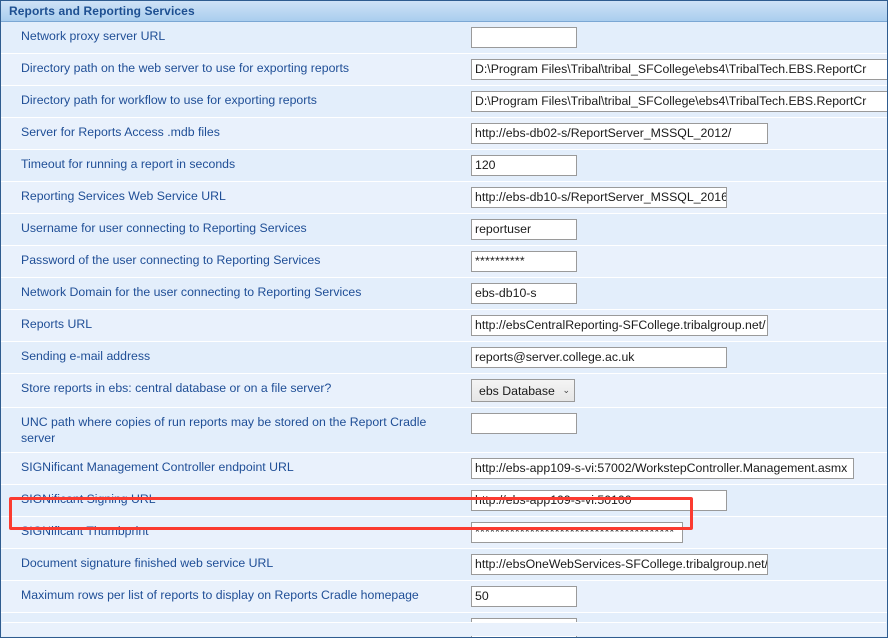 This screenshot has width=888, height=638. What do you see at coordinates (599, 500) in the screenshot?
I see `significant-signing-url-input: http://ebs-app109-s-vi:50100` at bounding box center [599, 500].